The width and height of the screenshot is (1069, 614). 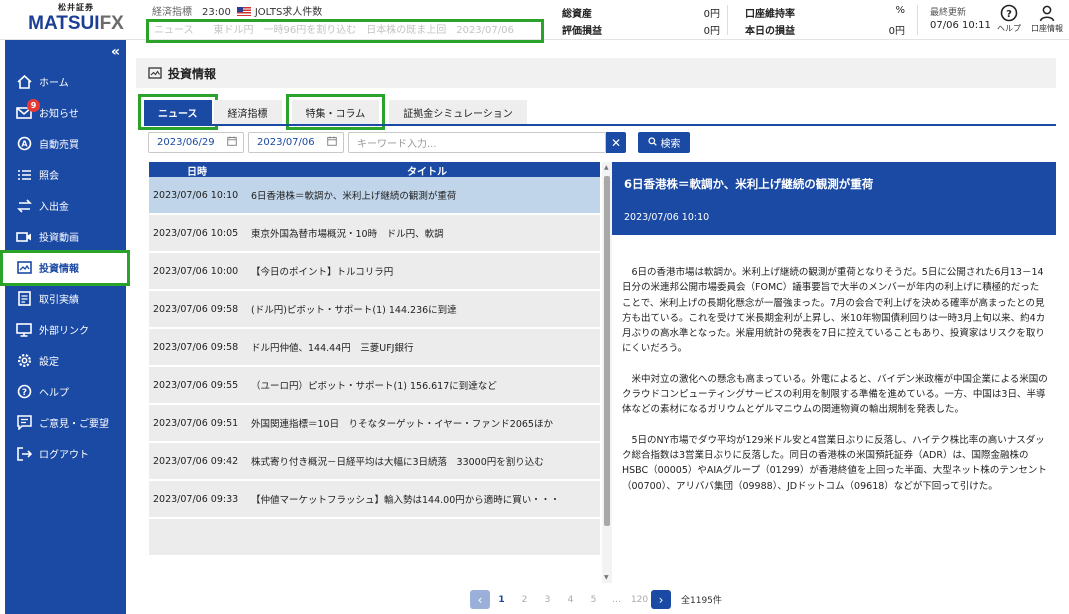 I want to click on sidebar-item-settings: 設定, so click(x=65, y=360).